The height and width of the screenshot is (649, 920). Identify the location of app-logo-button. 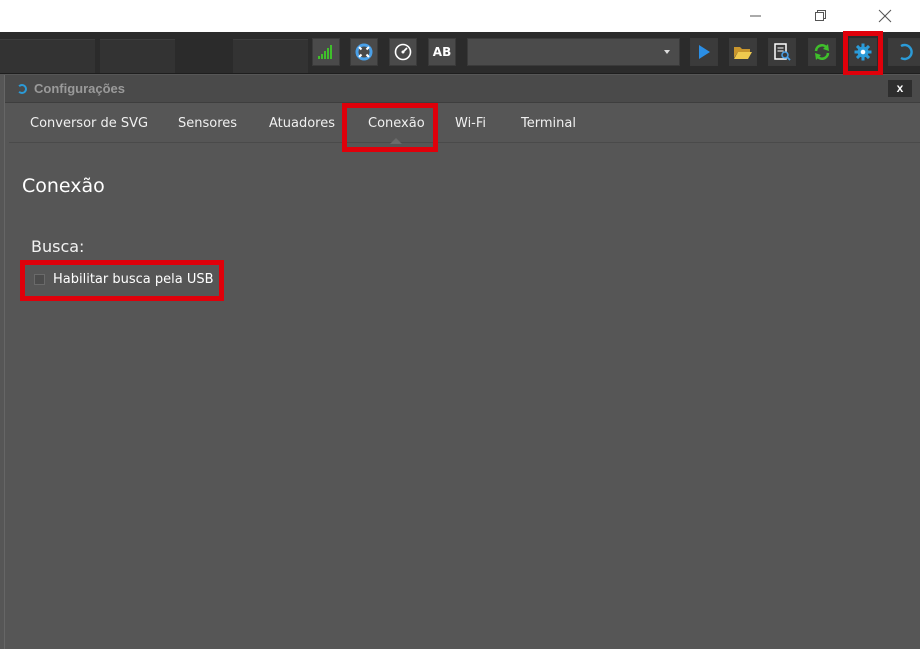
(904, 52).